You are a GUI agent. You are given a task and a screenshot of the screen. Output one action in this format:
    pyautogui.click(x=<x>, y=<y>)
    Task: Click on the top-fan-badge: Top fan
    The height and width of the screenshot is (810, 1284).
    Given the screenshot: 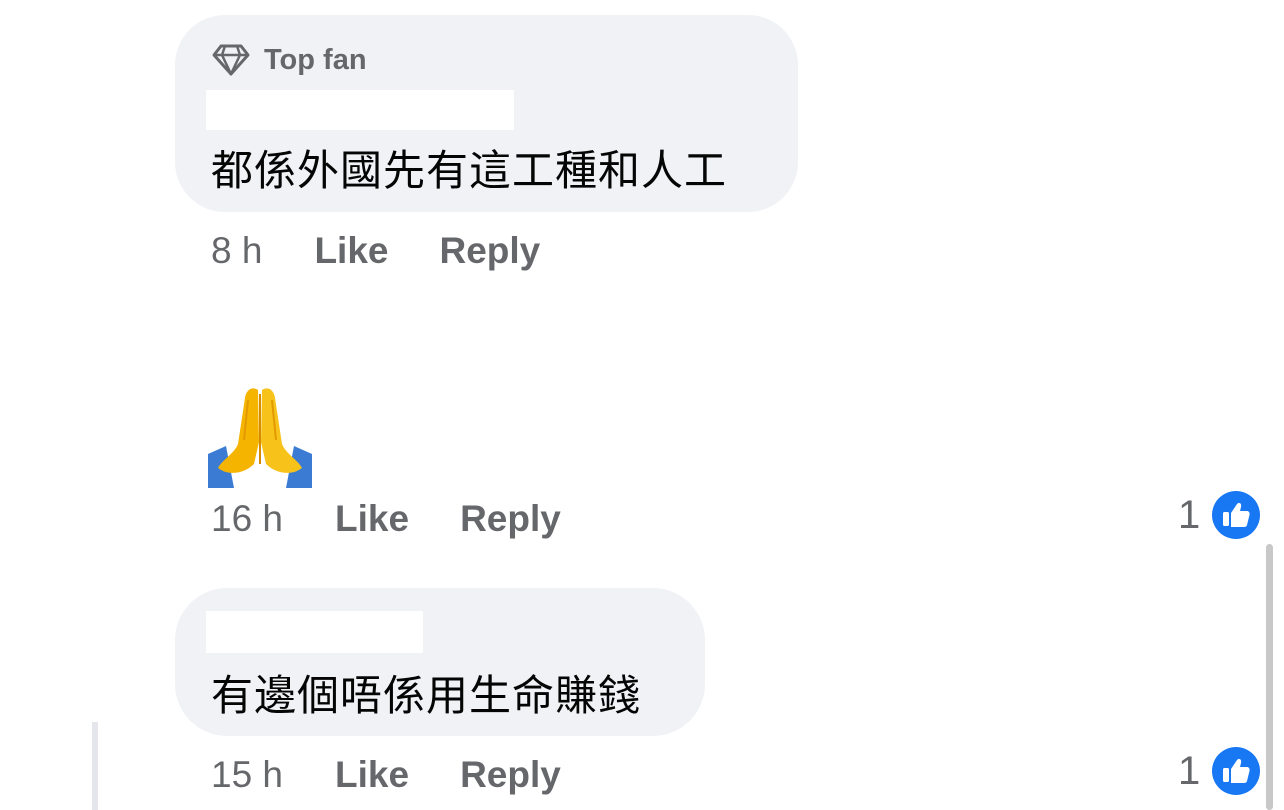 What is the action you would take?
    pyautogui.click(x=289, y=60)
    